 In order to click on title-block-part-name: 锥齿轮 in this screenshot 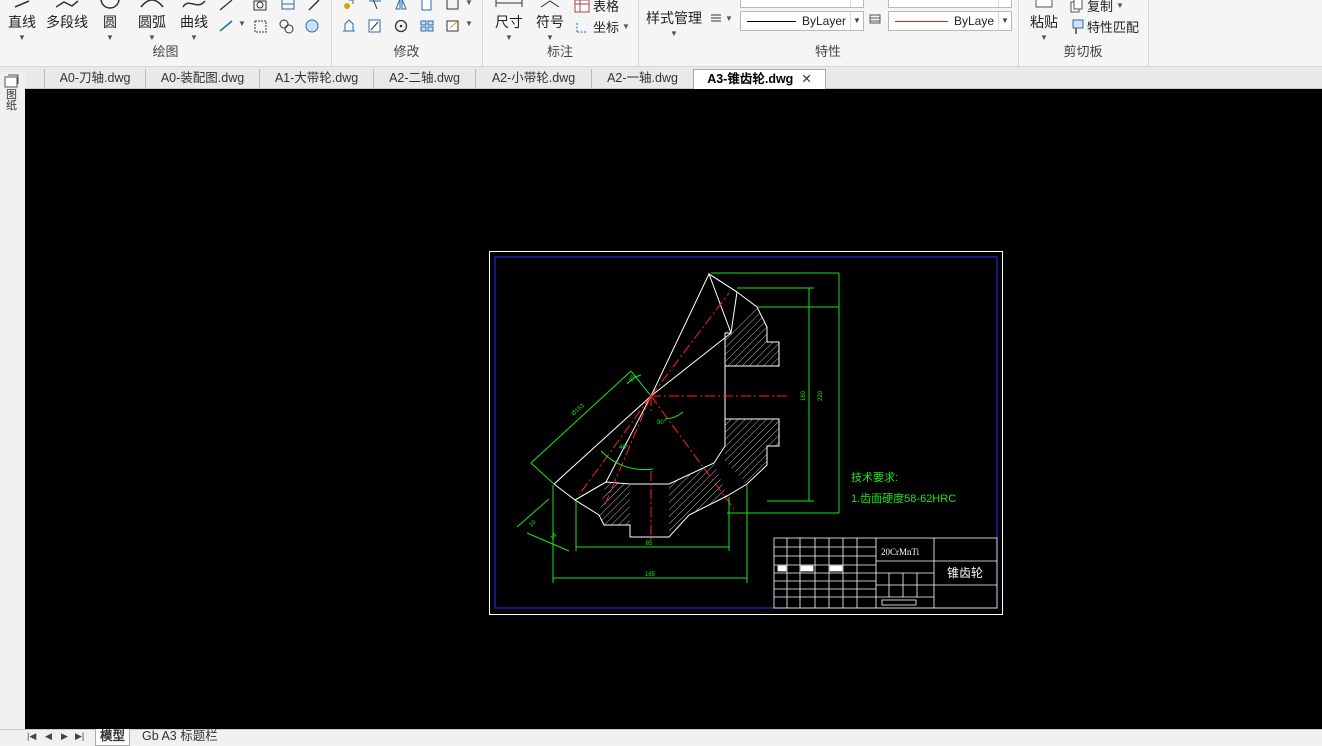, I will do `click(965, 573)`.